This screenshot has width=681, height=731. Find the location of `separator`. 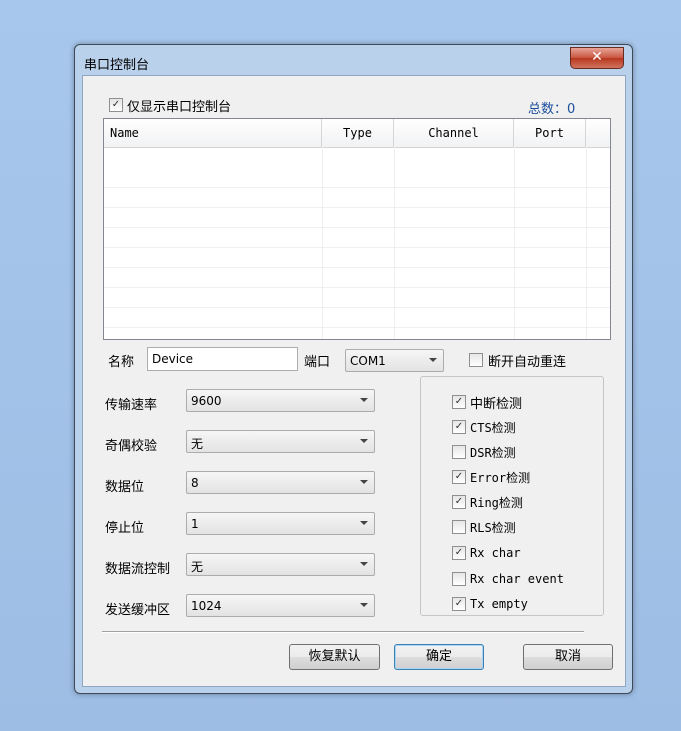

separator is located at coordinates (343, 632).